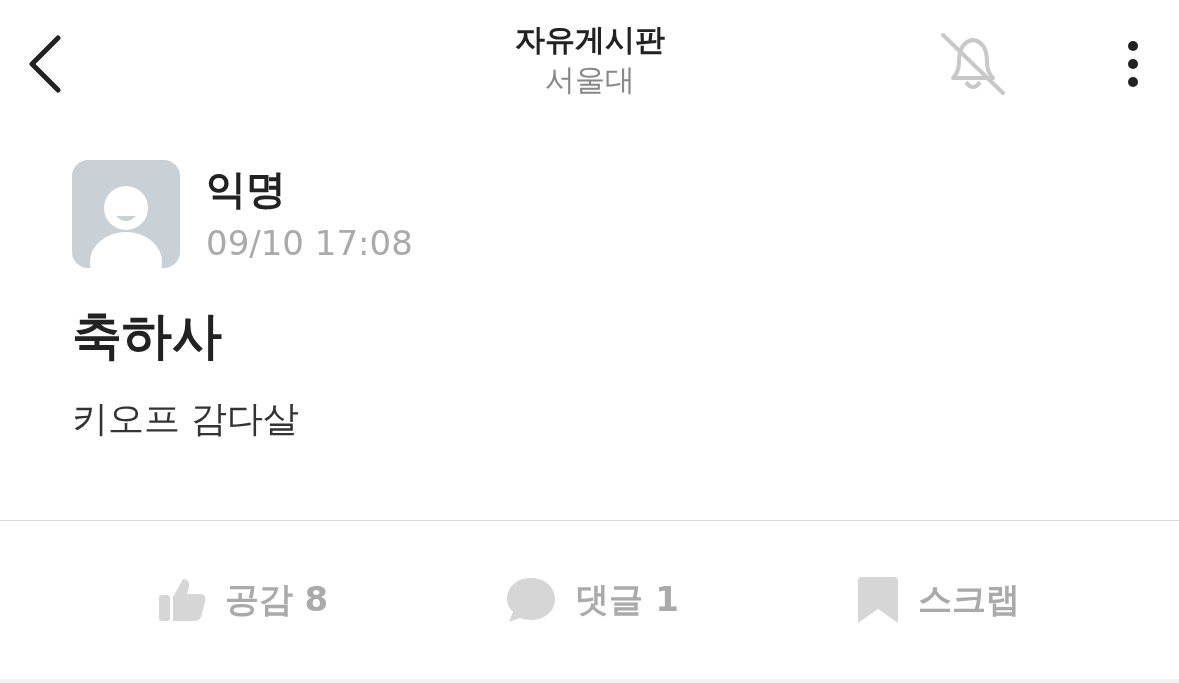  Describe the element at coordinates (531, 600) in the screenshot. I see `speech-bubble-icon` at that location.